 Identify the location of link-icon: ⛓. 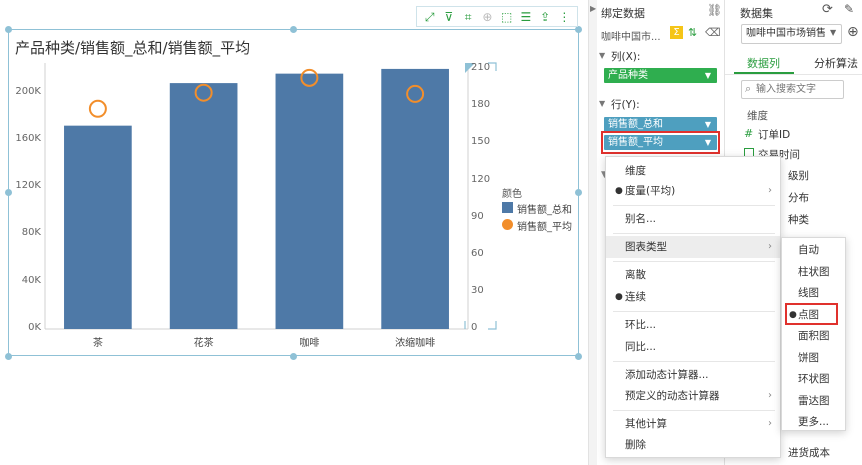
(714, 10).